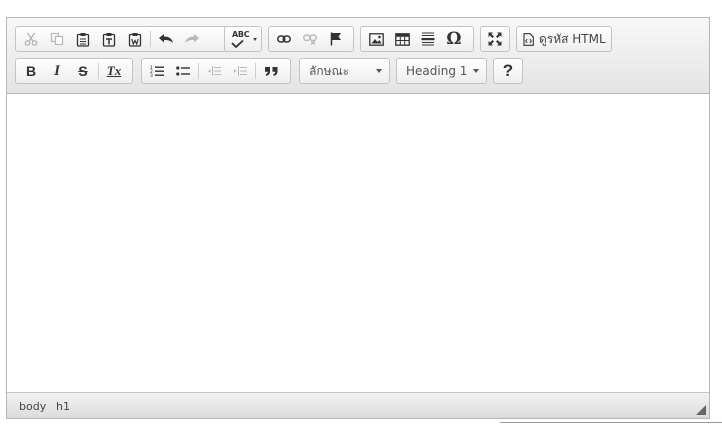  I want to click on editor-statusbar: body h1, so click(358, 405).